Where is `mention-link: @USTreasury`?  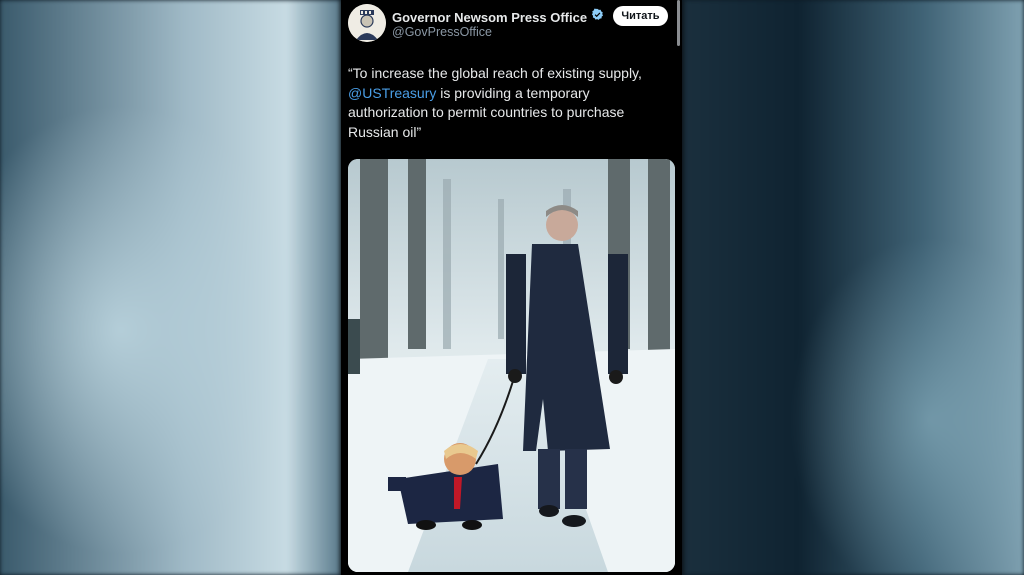
mention-link: @USTreasury is located at coordinates (392, 93).